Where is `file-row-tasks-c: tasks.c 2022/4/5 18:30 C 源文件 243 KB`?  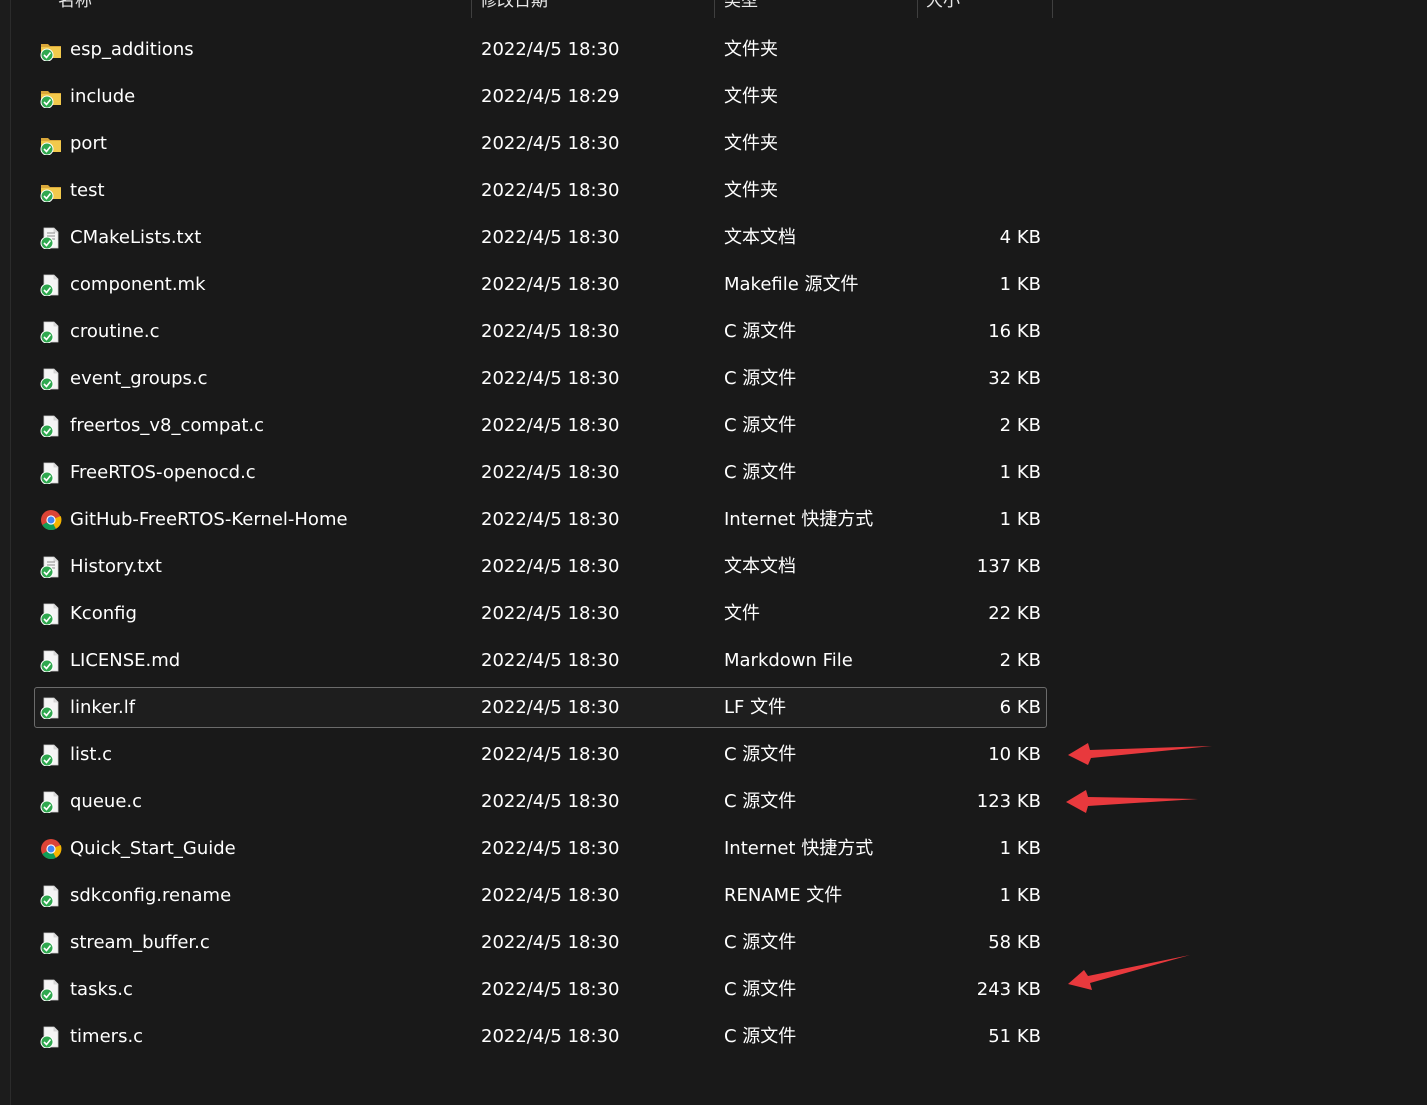 file-row-tasks-c: tasks.c 2022/4/5 18:30 C 源文件 243 KB is located at coordinates (540, 989).